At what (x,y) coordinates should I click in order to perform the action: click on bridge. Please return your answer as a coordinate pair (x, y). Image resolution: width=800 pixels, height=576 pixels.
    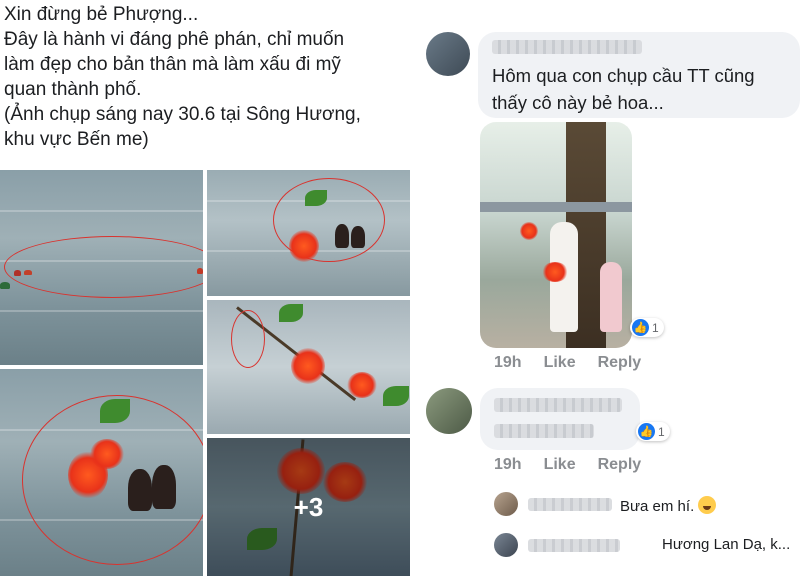
    Looking at the image, I should click on (556, 207).